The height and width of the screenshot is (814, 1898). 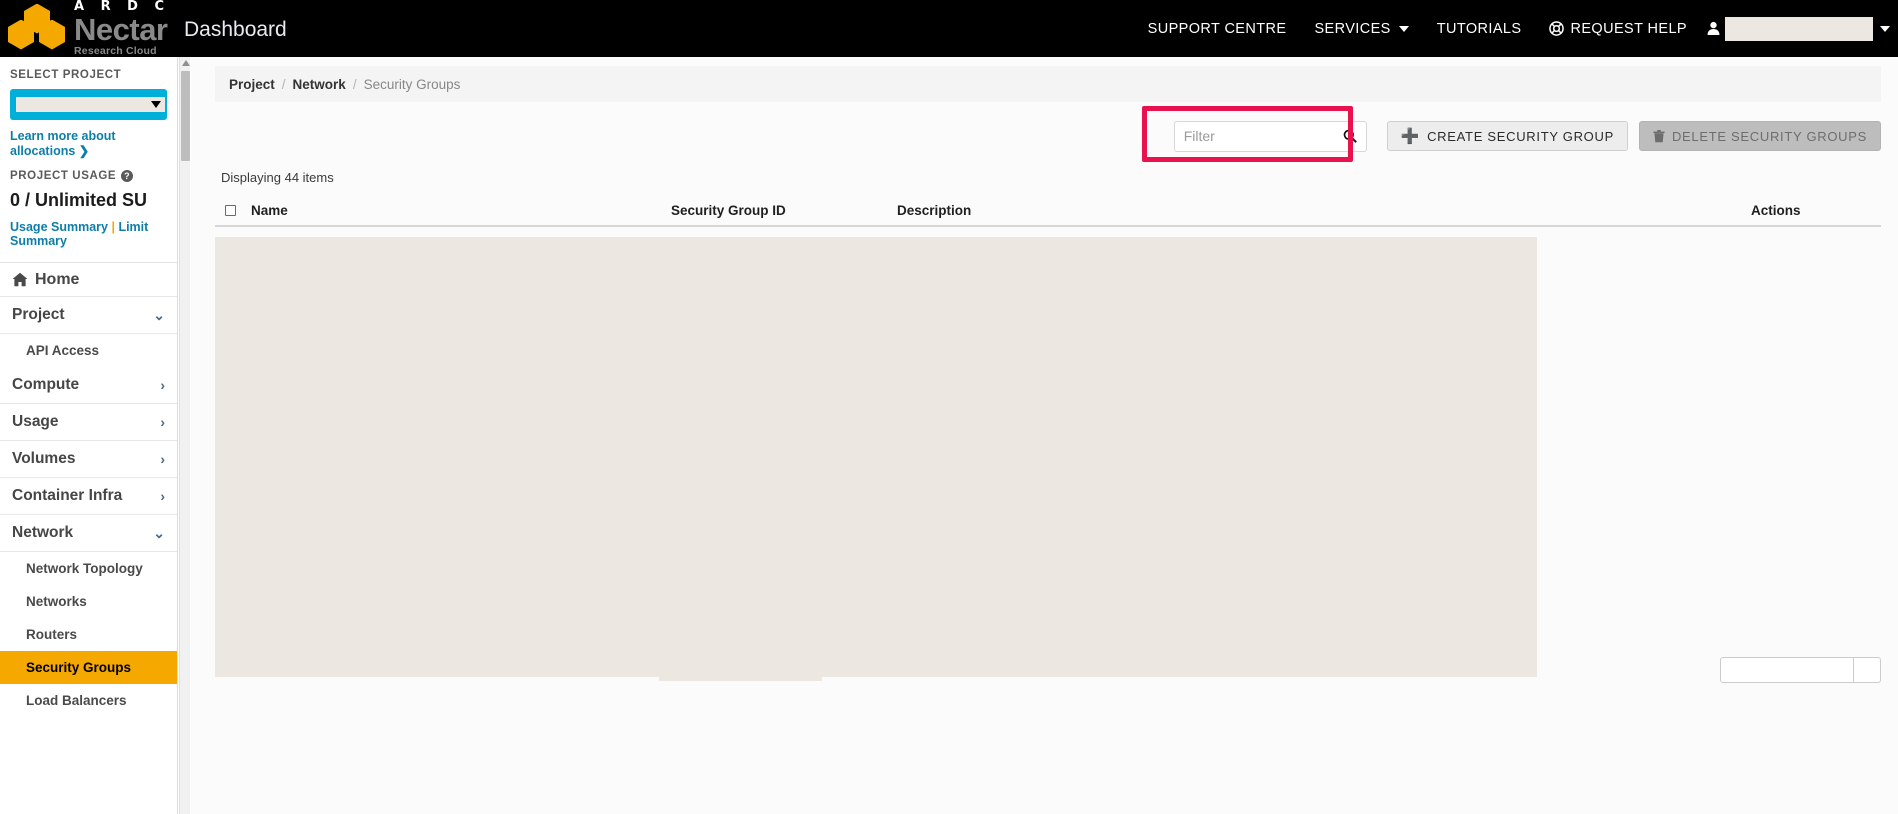 I want to click on sidebar-item-usage-label: Usage, so click(x=35, y=421).